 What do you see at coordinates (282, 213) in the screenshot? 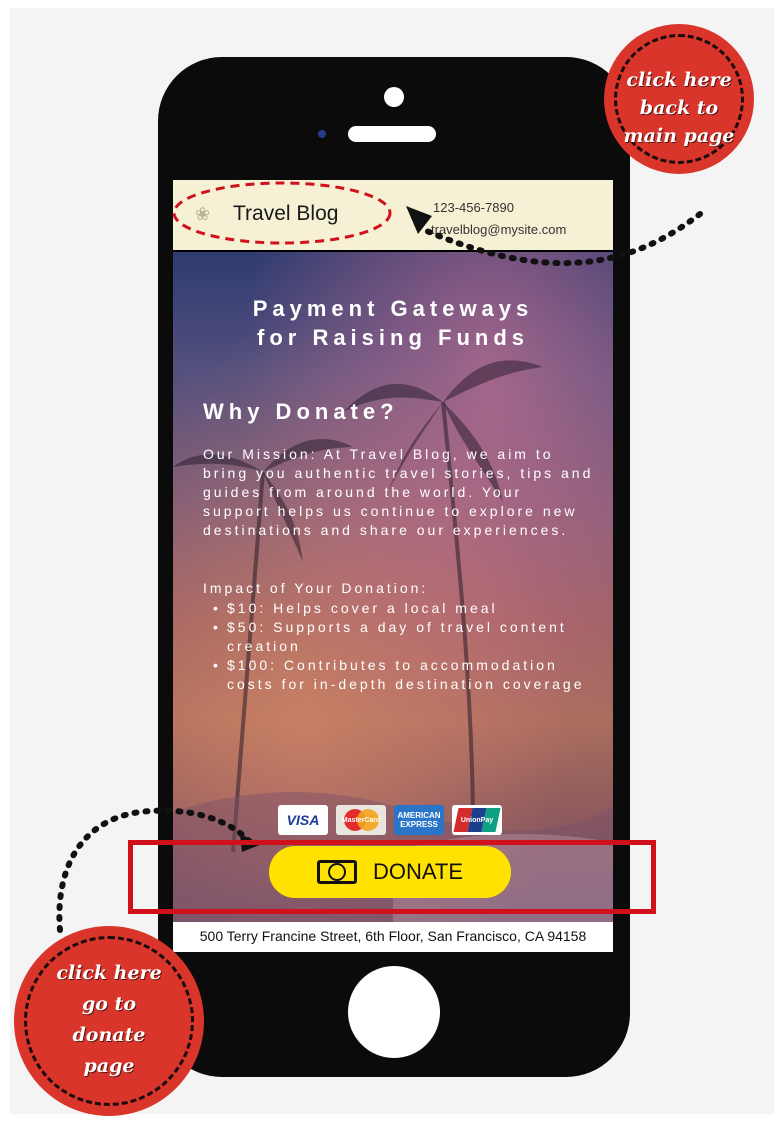
I see `brand-highlight-ellipse` at bounding box center [282, 213].